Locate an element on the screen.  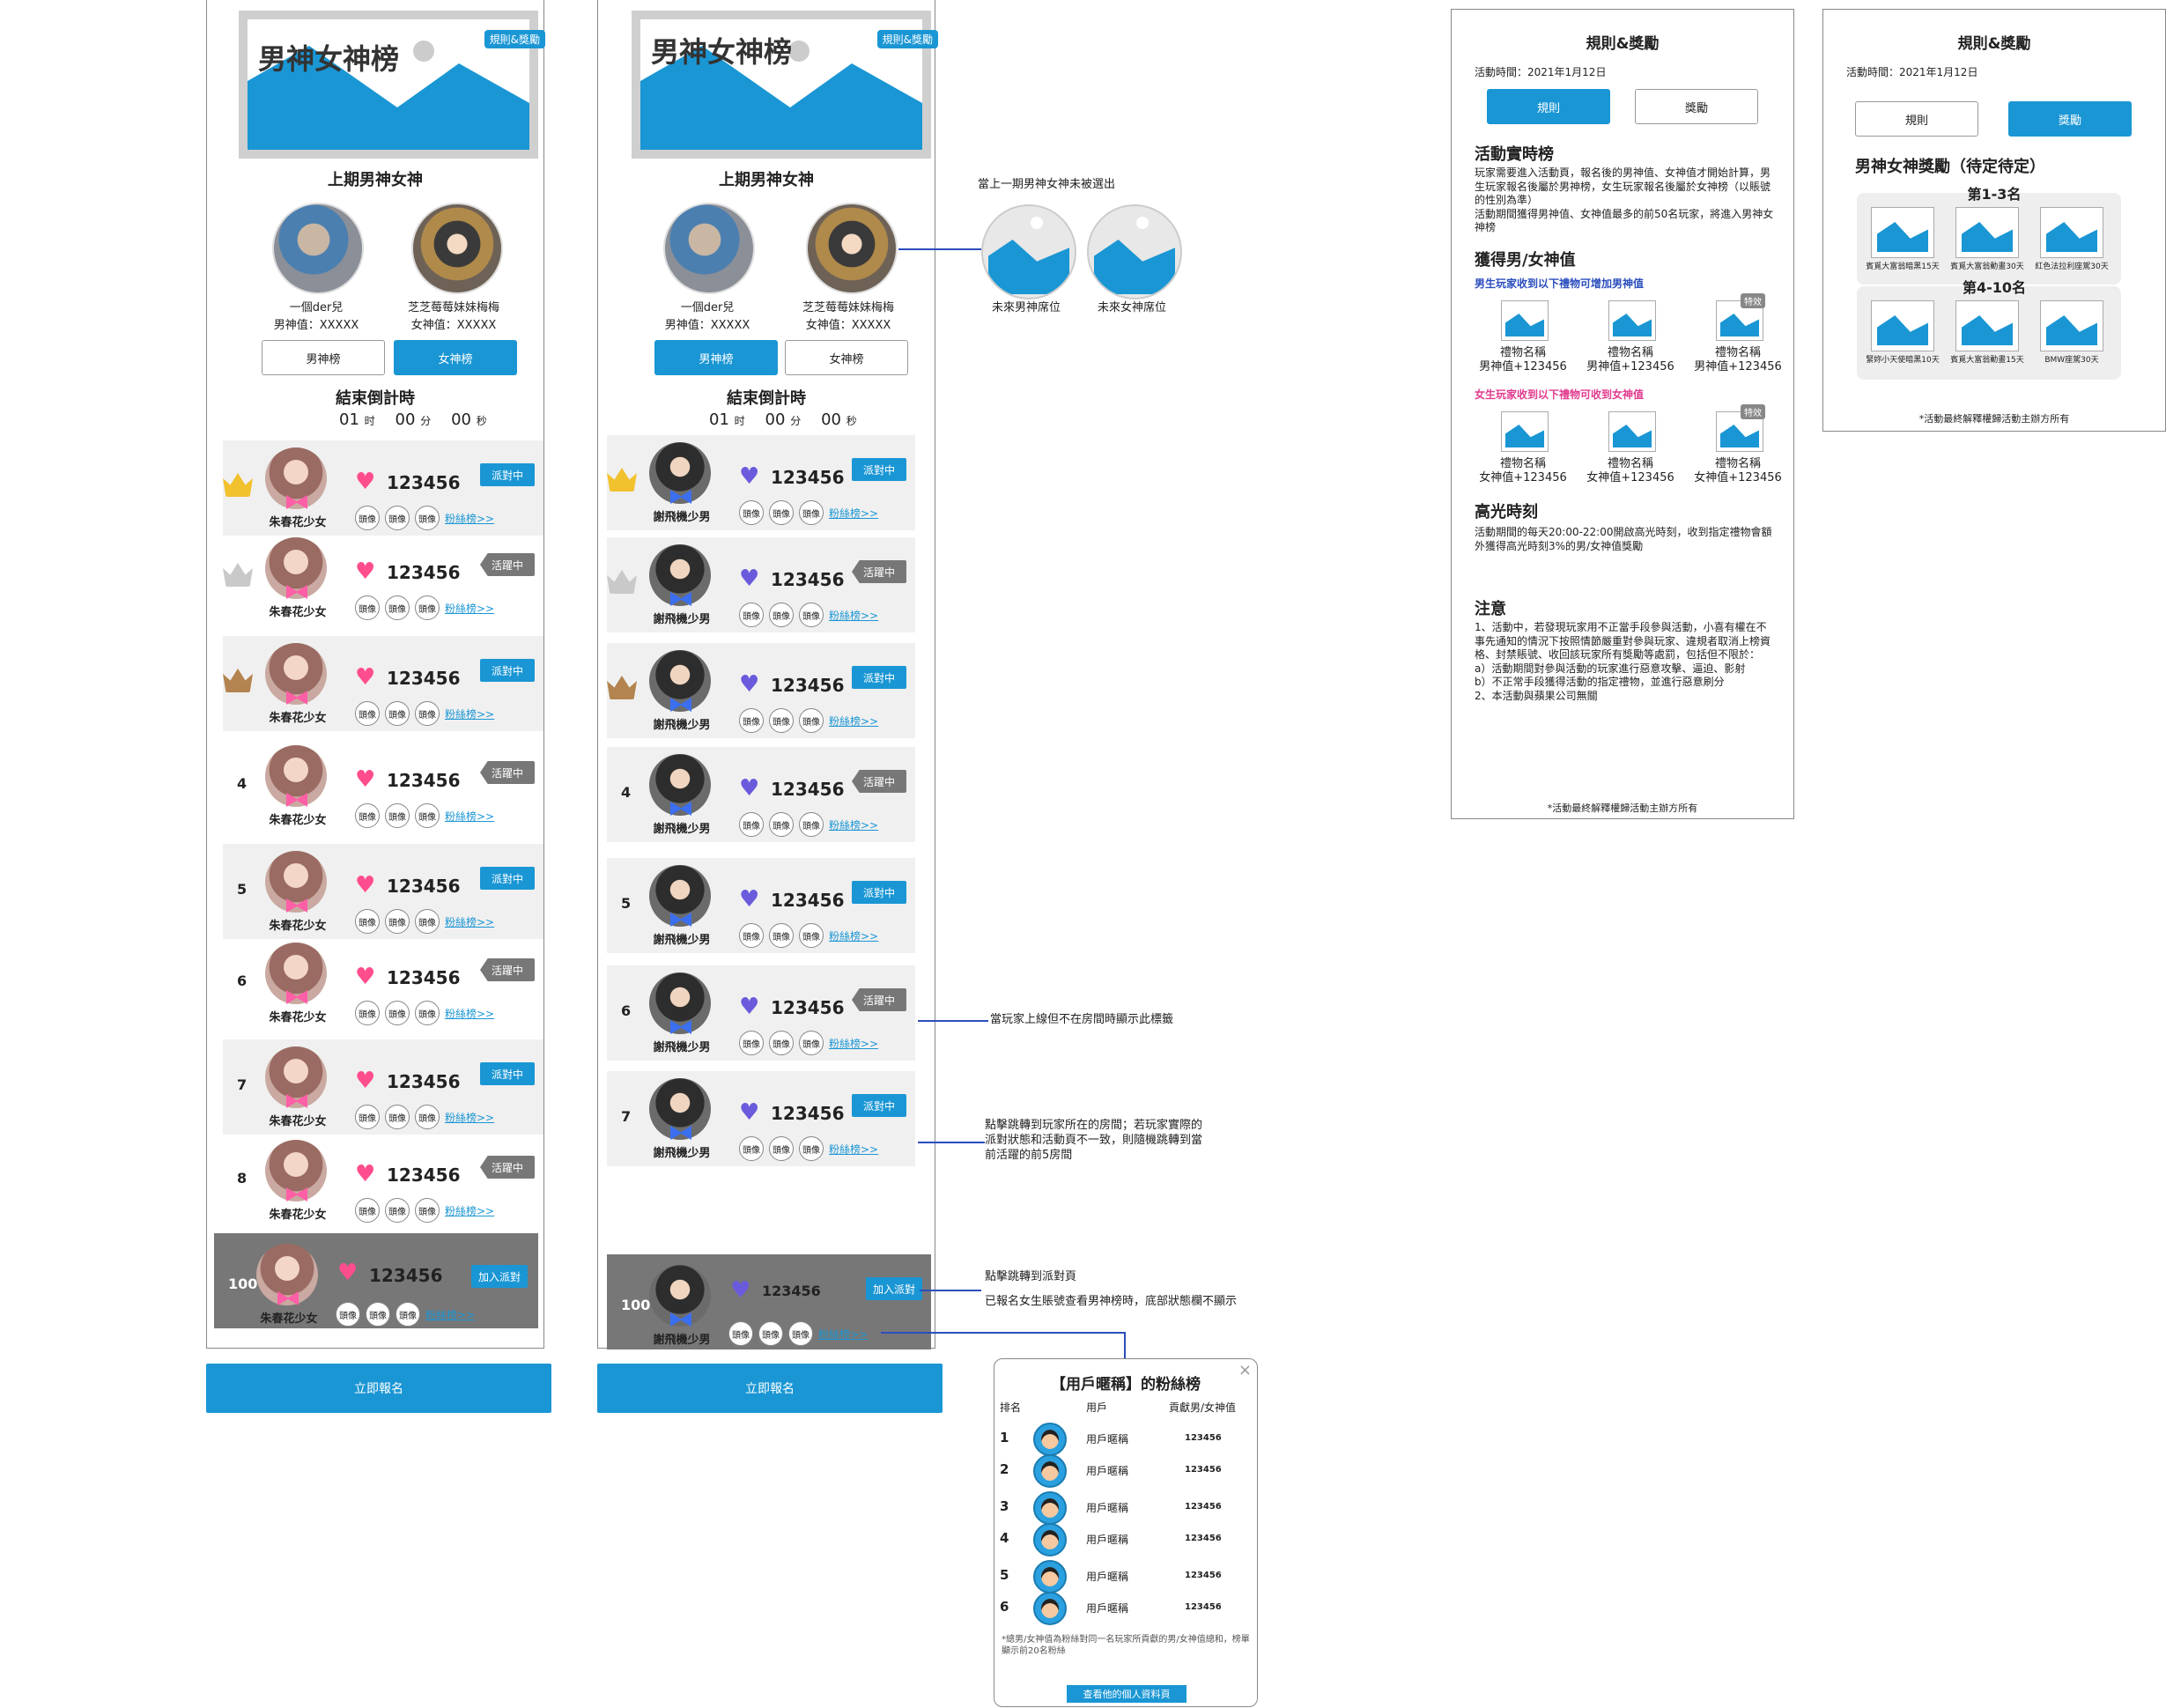
rank-row: 朱春花少女 ♥ 123456 活躍中 頭像 頭像 頭像 粉絲榜>> is located at coordinates (383, 577).